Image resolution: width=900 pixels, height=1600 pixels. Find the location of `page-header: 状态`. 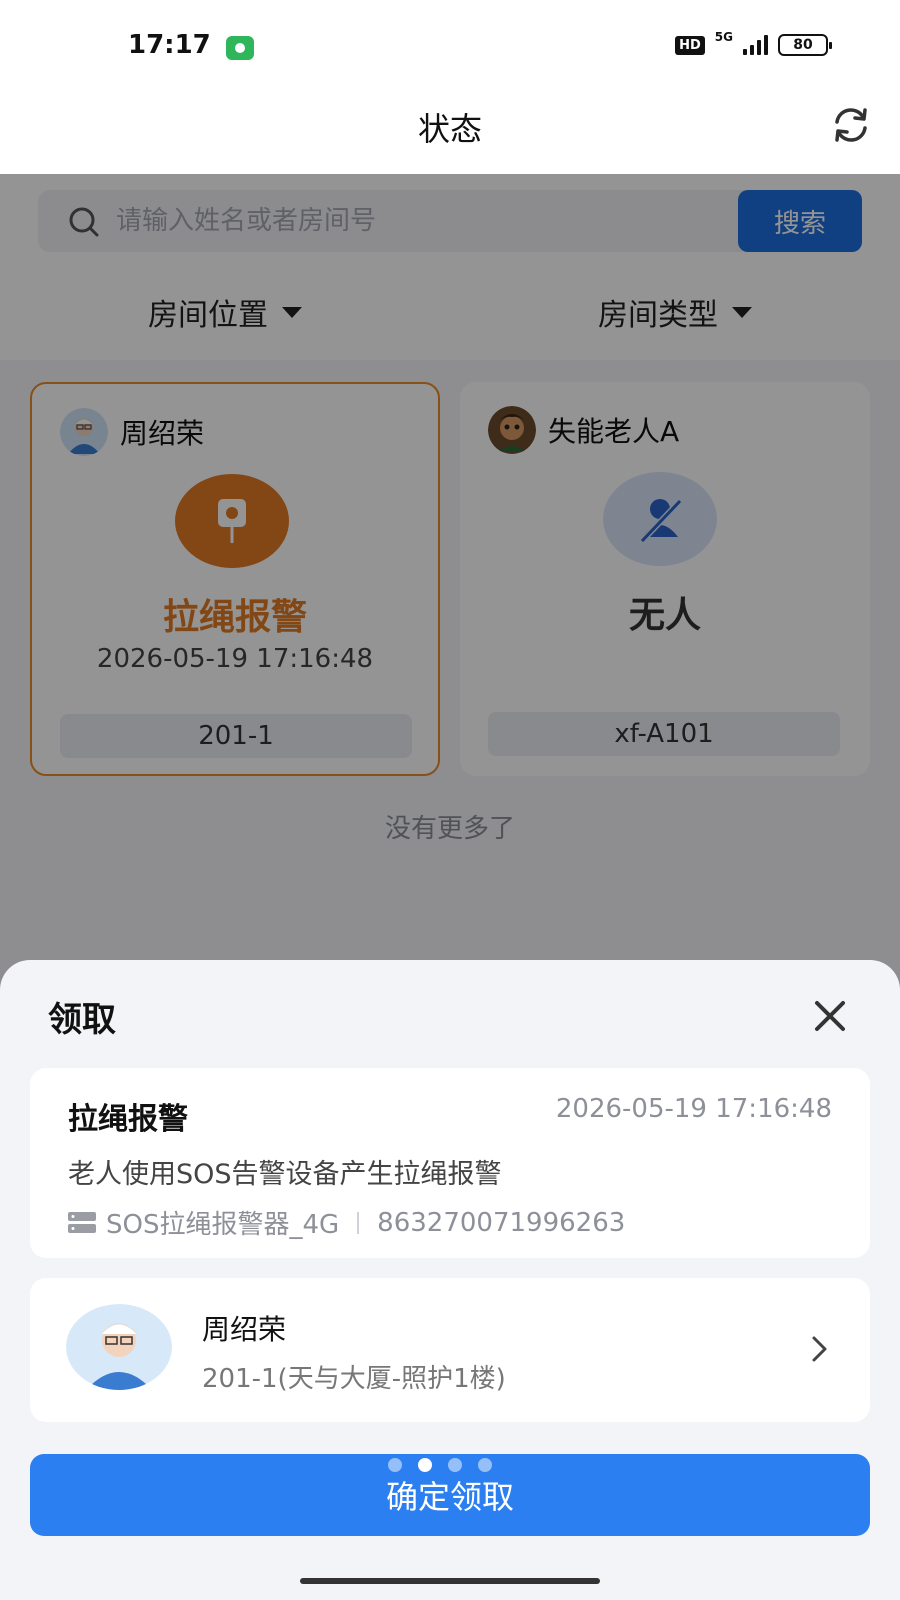

page-header: 状态 is located at coordinates (450, 133).